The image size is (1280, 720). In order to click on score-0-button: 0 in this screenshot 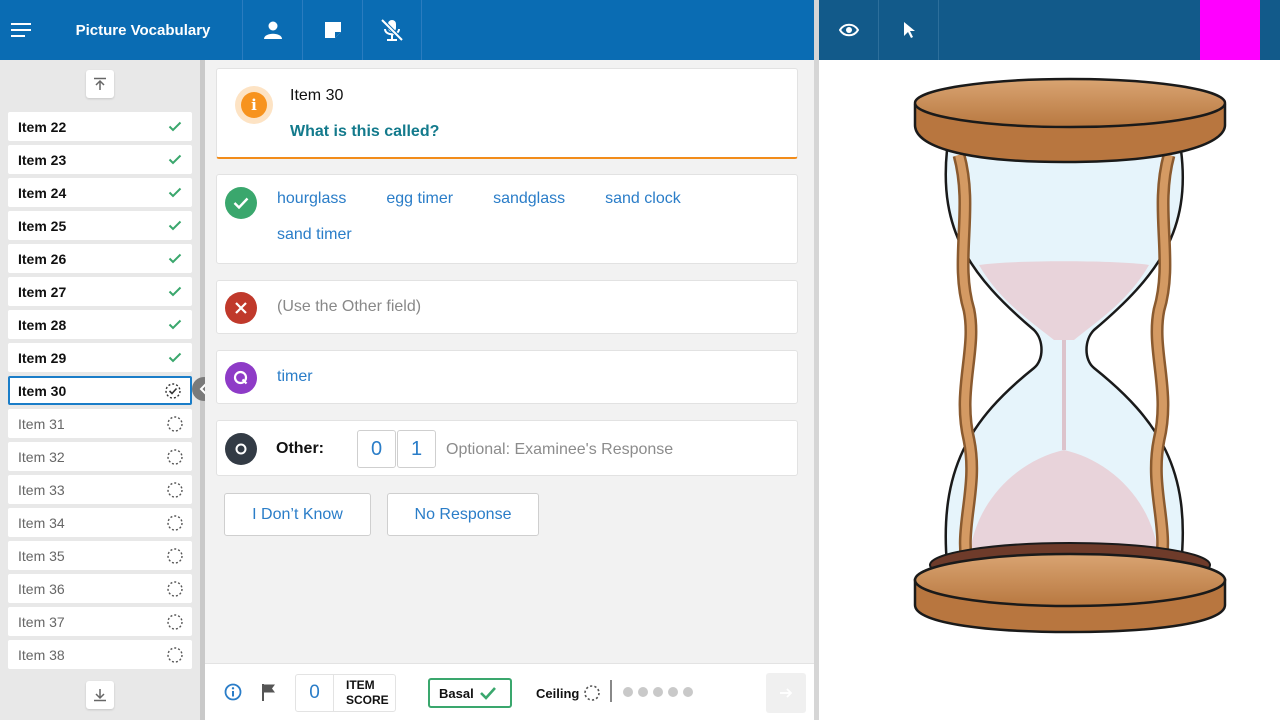, I will do `click(376, 449)`.